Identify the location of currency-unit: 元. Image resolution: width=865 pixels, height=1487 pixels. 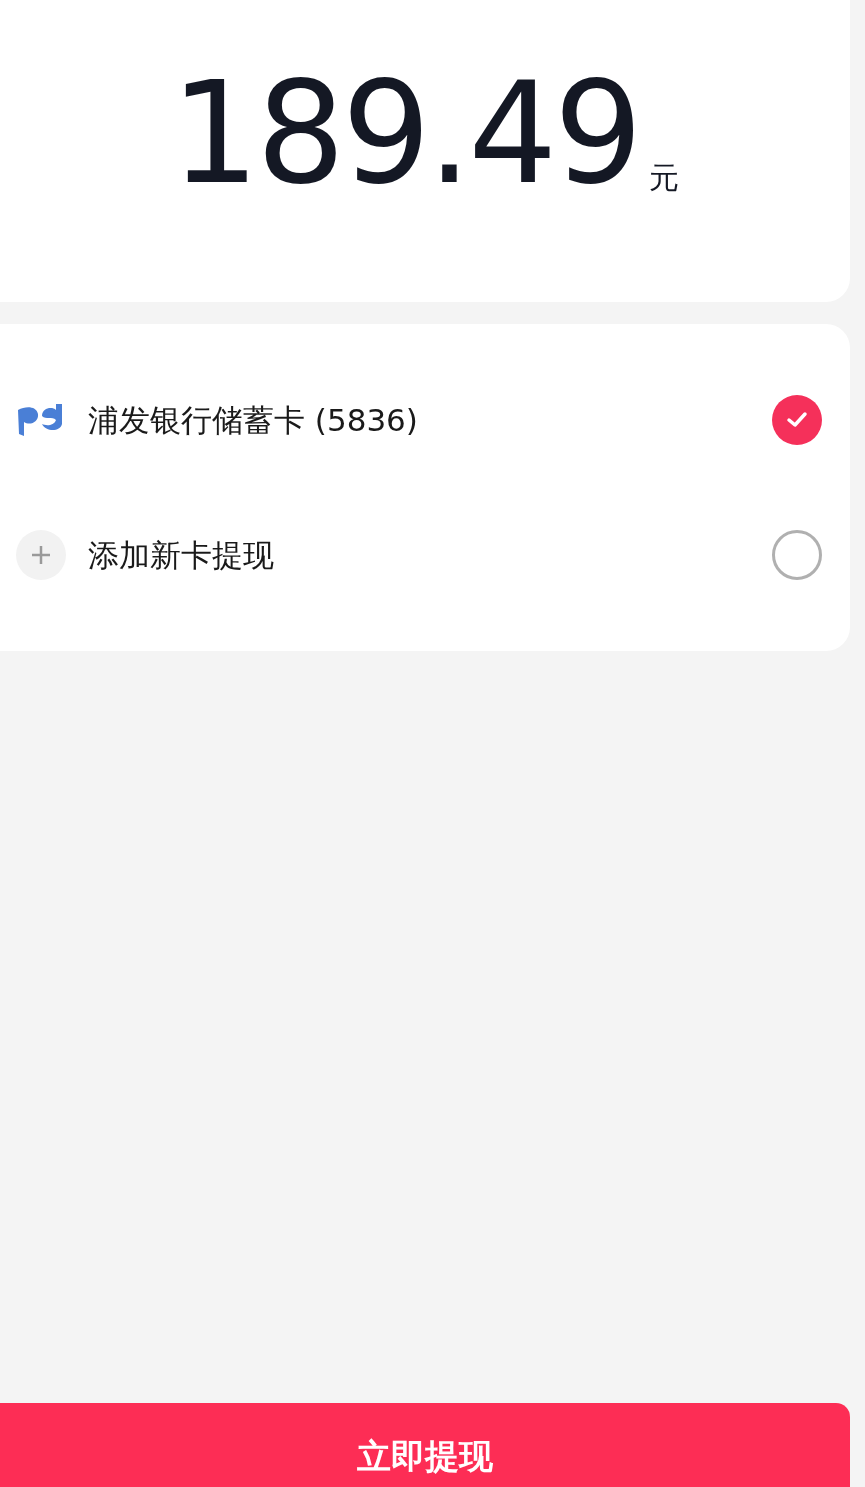
(664, 178).